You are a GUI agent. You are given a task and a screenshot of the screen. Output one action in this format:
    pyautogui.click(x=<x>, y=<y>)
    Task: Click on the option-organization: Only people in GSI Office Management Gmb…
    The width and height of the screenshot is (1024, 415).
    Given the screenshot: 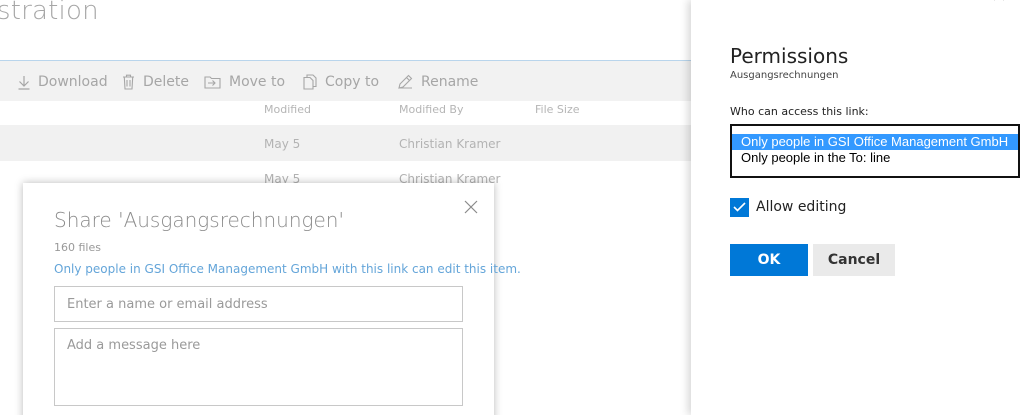 What is the action you would take?
    pyautogui.click(x=875, y=142)
    